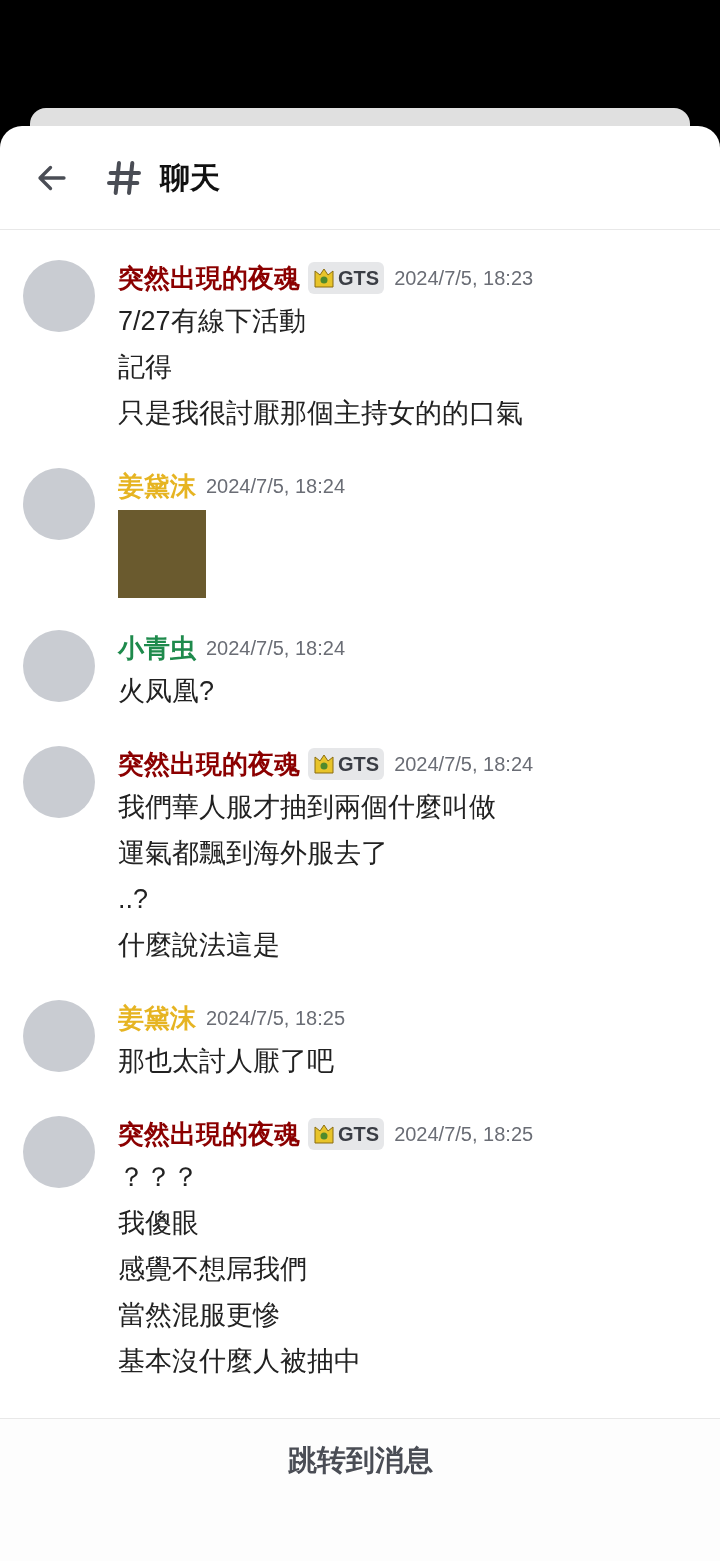 The height and width of the screenshot is (1561, 720). What do you see at coordinates (321, 413) in the screenshot?
I see `message-line: 只是我很討厭那個主持女的的口氣` at bounding box center [321, 413].